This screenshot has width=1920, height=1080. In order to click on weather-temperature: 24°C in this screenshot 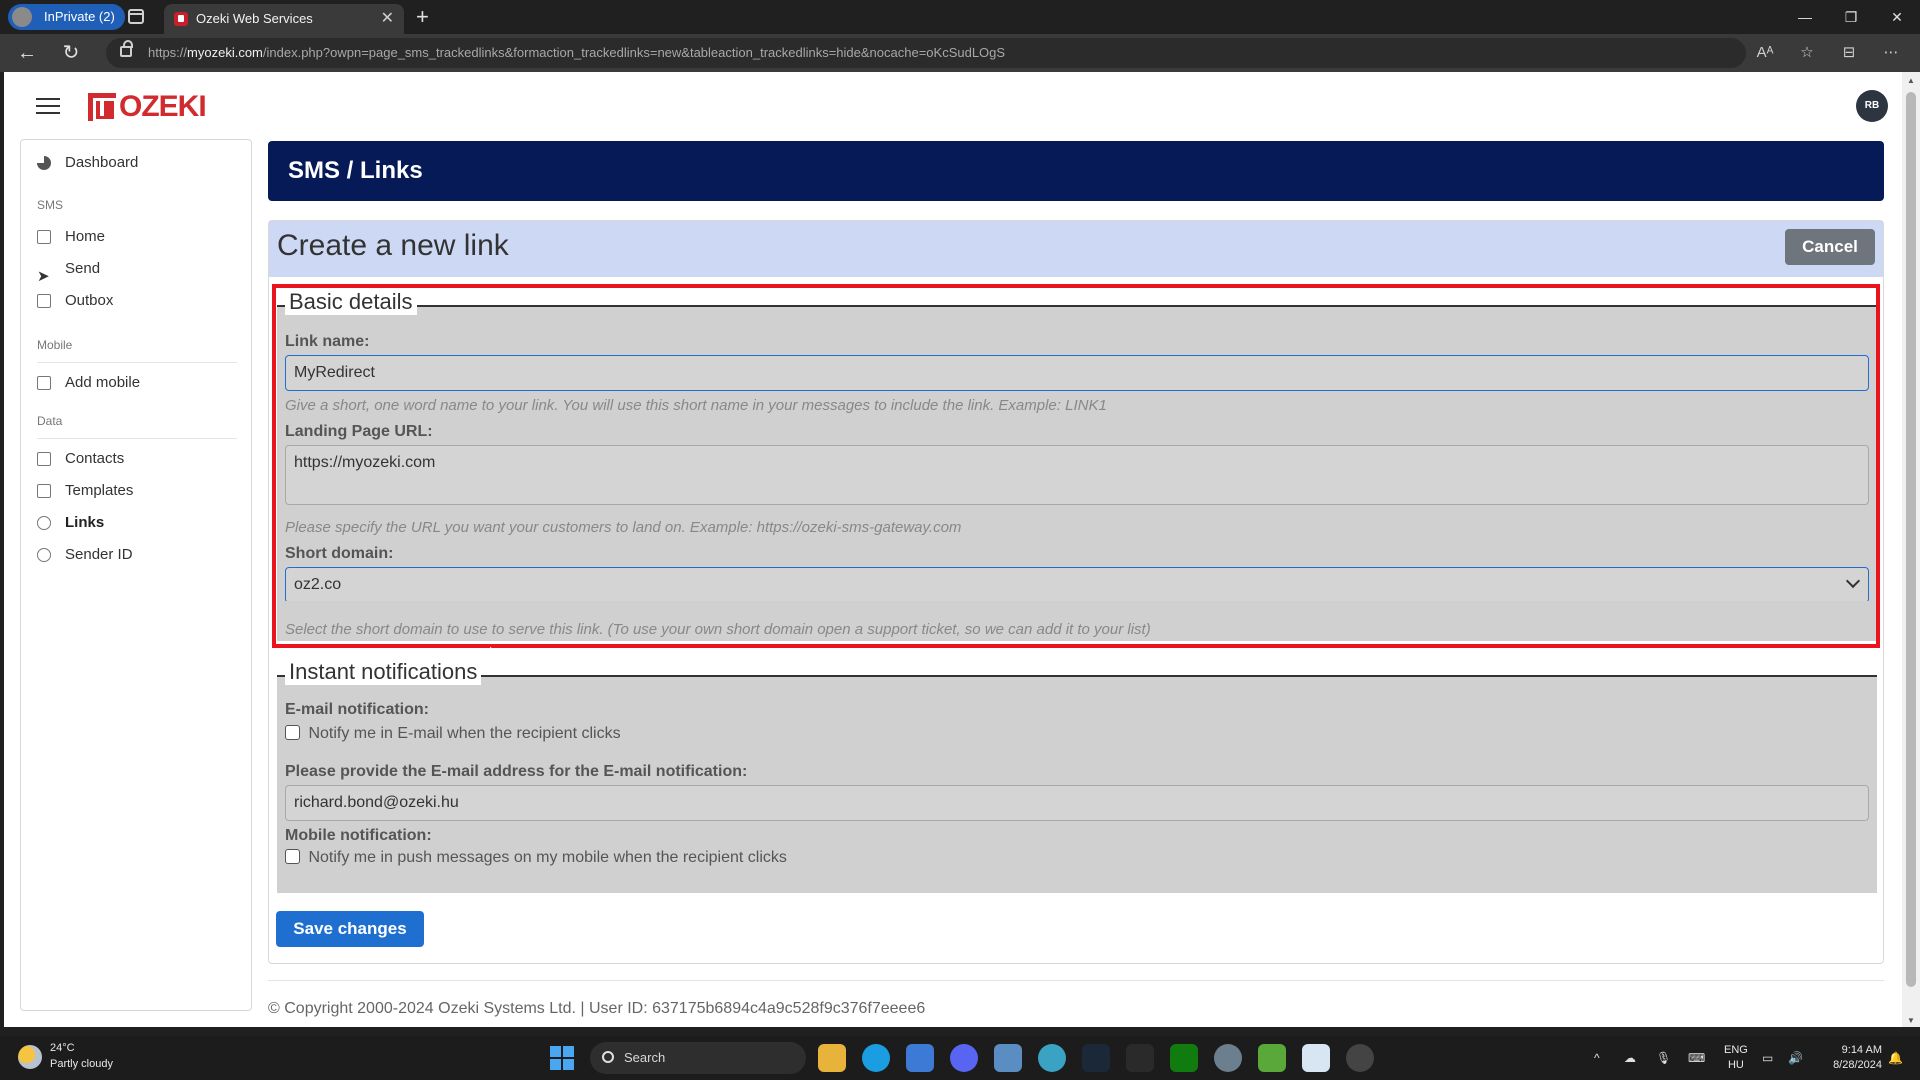, I will do `click(62, 1048)`.